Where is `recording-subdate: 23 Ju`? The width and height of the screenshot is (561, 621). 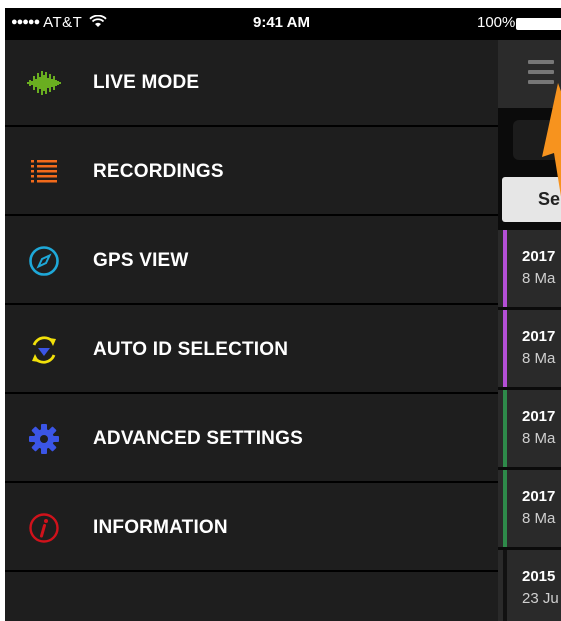 recording-subdate: 23 Ju is located at coordinates (540, 598).